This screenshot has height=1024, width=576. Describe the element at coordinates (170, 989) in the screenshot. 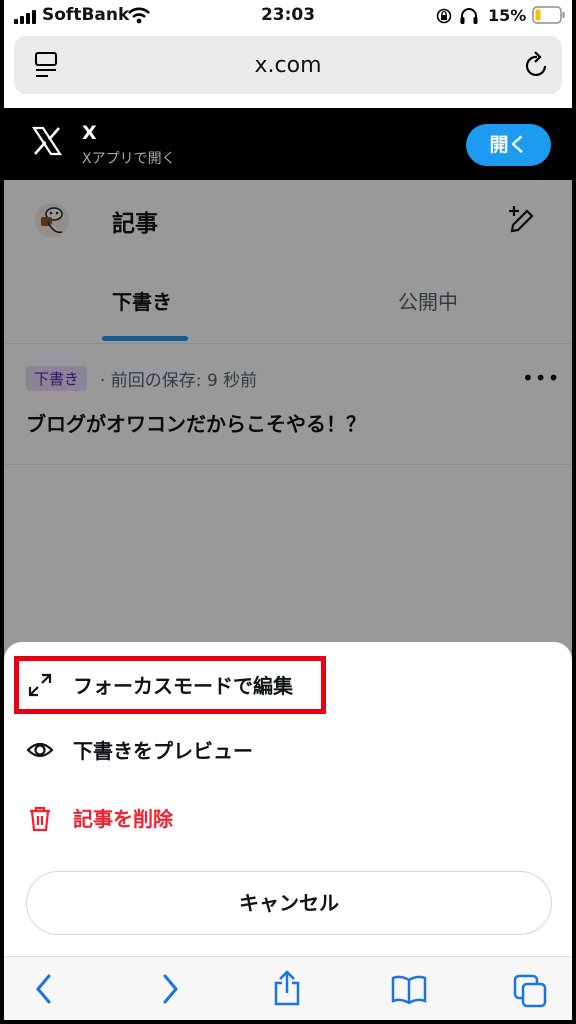

I see `forward-icon` at that location.